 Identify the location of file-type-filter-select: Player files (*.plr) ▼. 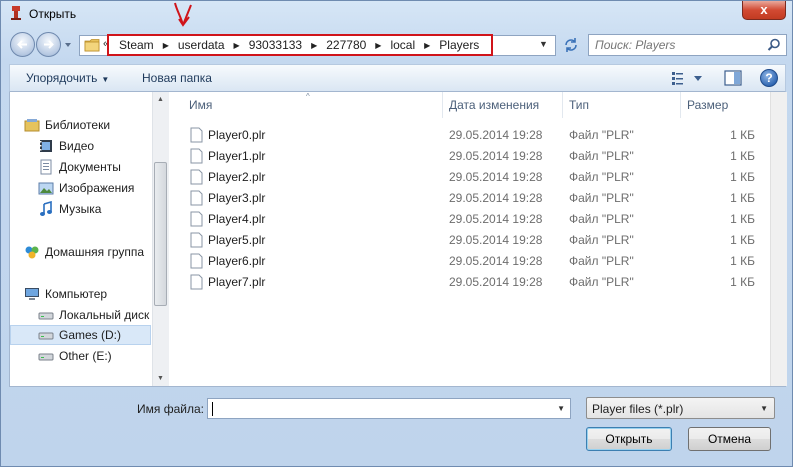
(680, 408).